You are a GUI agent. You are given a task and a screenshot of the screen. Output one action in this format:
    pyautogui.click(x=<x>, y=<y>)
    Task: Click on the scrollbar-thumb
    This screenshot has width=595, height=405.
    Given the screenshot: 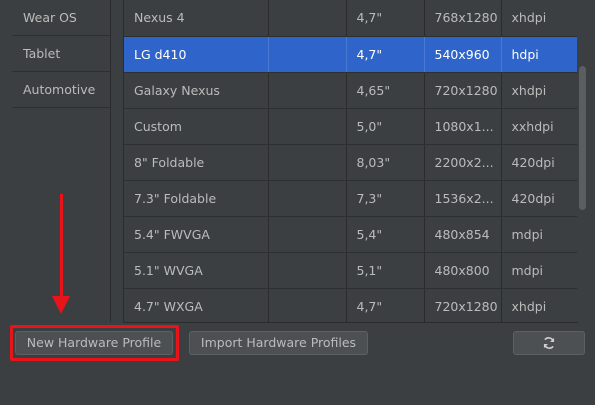 What is the action you would take?
    pyautogui.click(x=582, y=138)
    